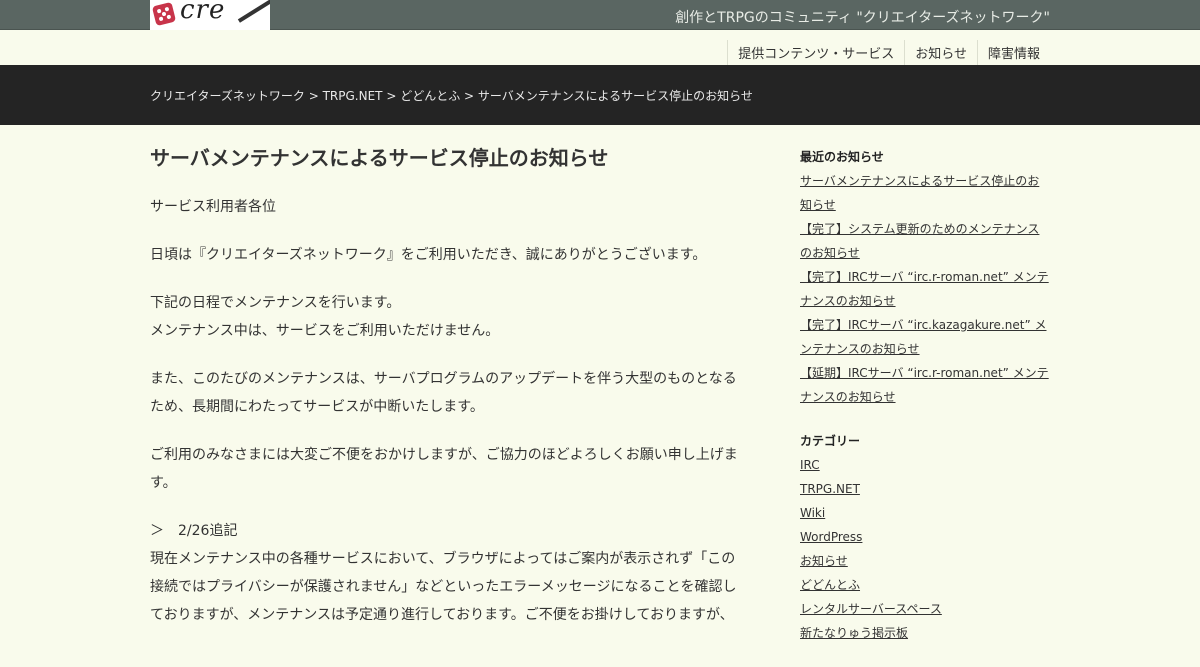 This screenshot has height=667, width=1200. Describe the element at coordinates (164, 14) in the screenshot. I see `dice-icon` at that location.